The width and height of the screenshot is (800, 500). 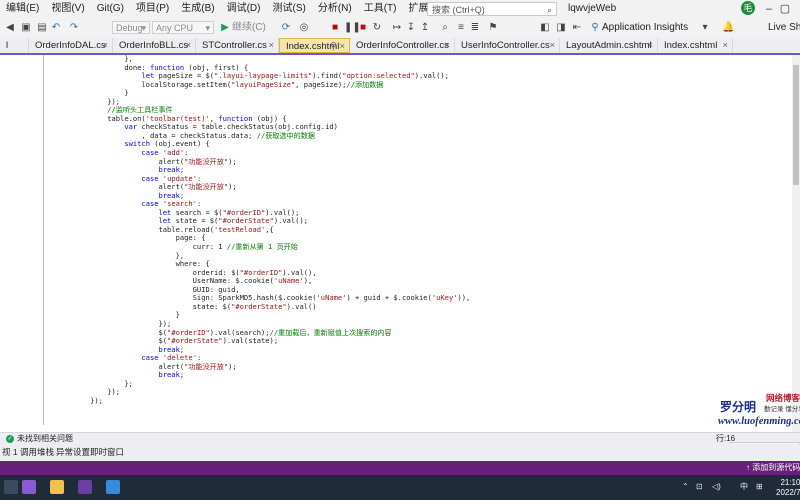 I want to click on menu-item: 调试(D), so click(x=244, y=9).